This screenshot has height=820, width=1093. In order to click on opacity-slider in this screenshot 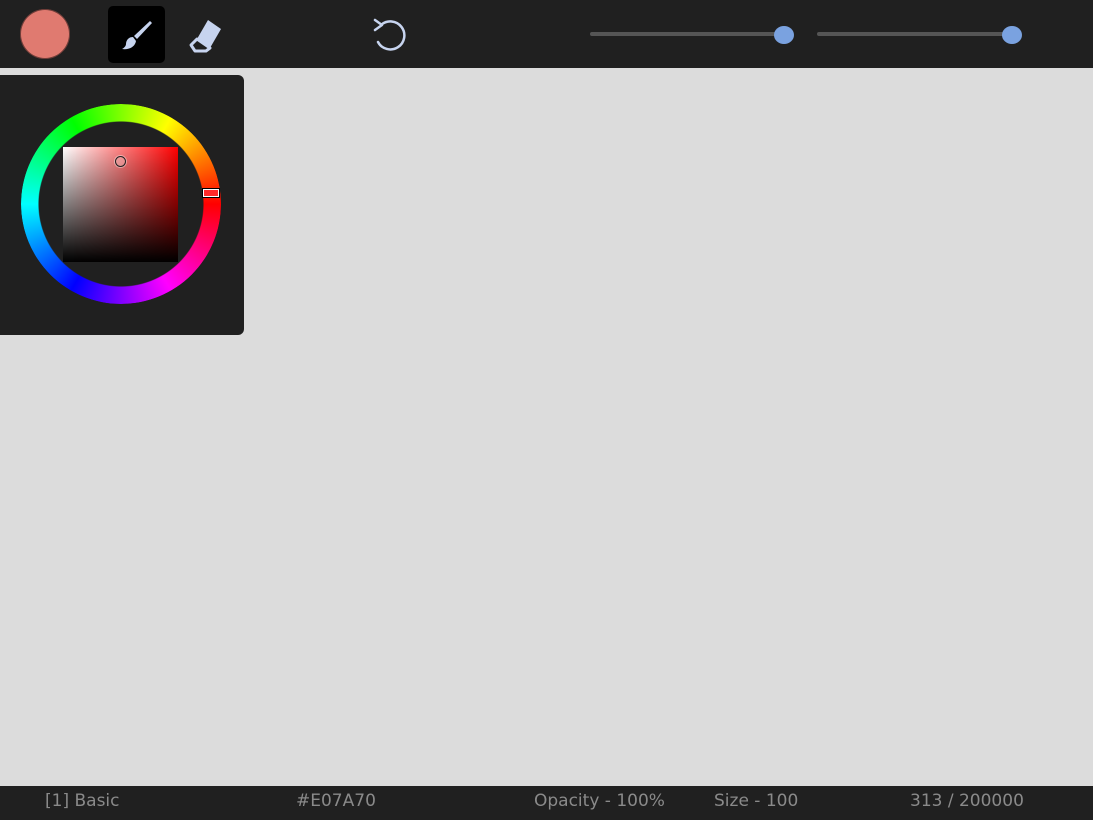, I will do `click(692, 35)`.